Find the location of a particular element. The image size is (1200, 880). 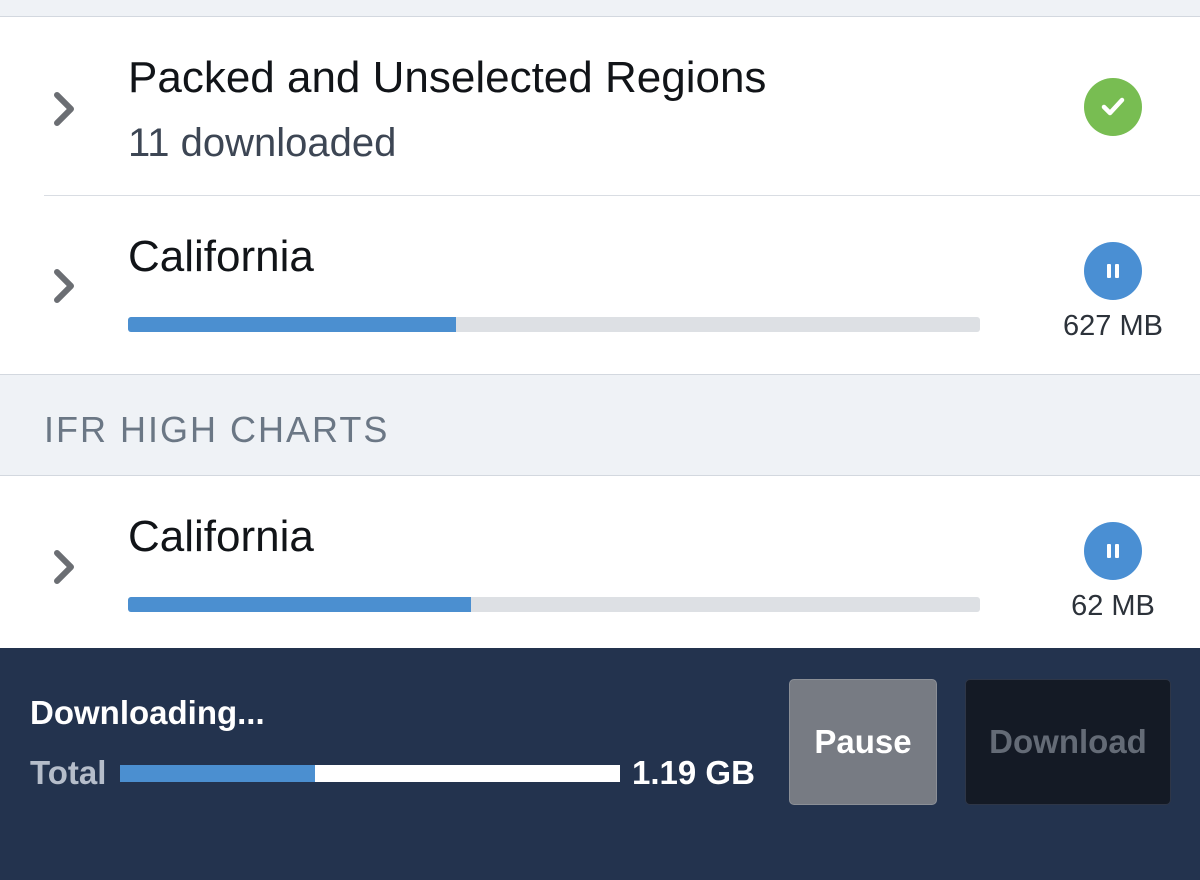

section-title: IFR HIGH CHARTS is located at coordinates (217, 429).